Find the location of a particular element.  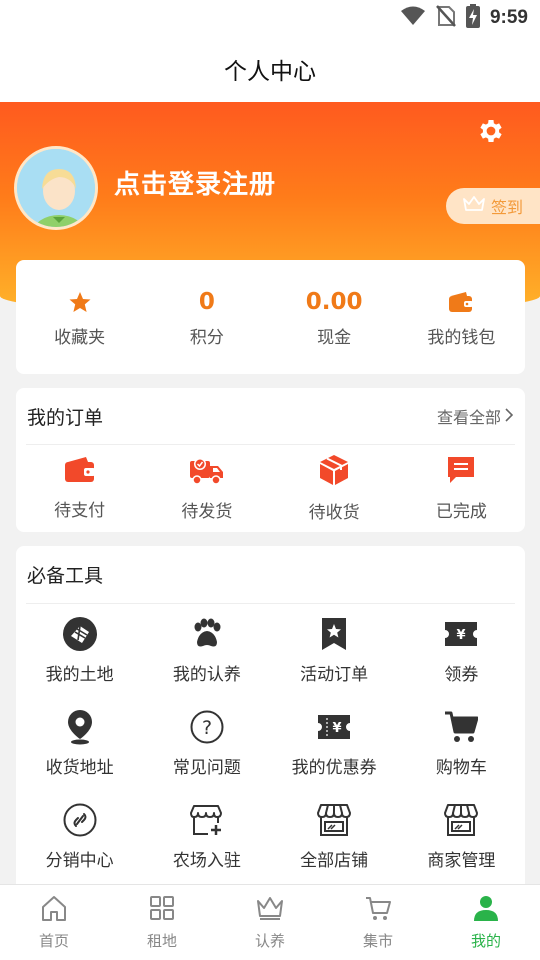

tool-all-stores: 全部店铺 is located at coordinates (334, 836).